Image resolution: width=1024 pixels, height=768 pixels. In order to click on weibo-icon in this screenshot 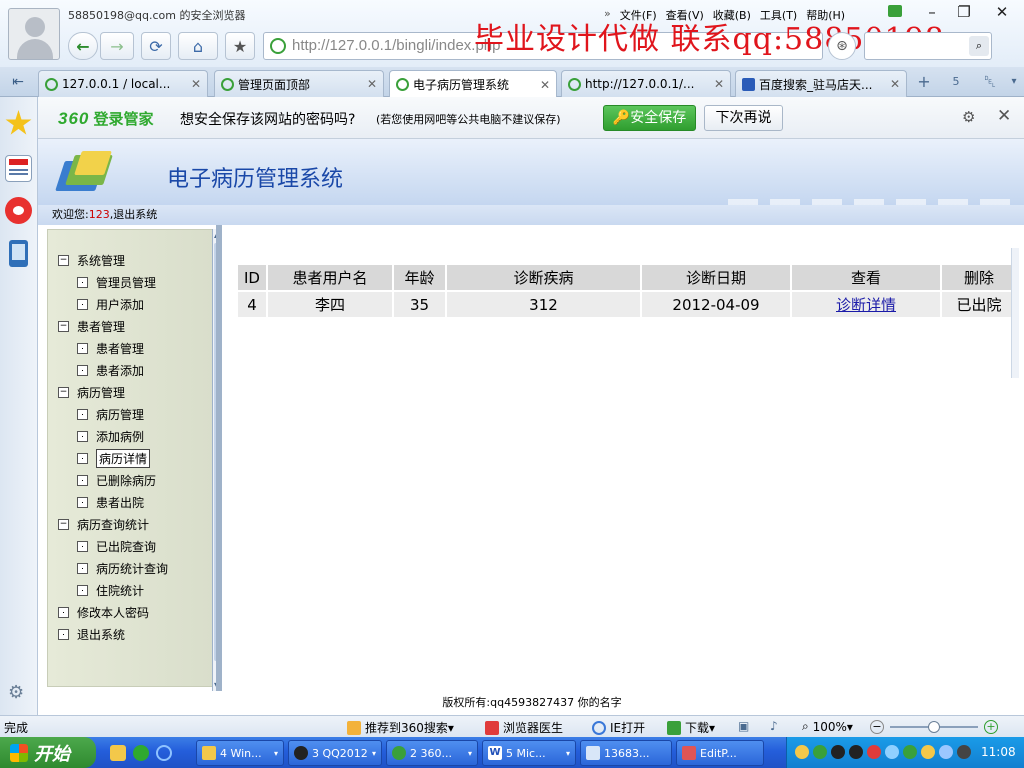, I will do `click(18, 210)`.